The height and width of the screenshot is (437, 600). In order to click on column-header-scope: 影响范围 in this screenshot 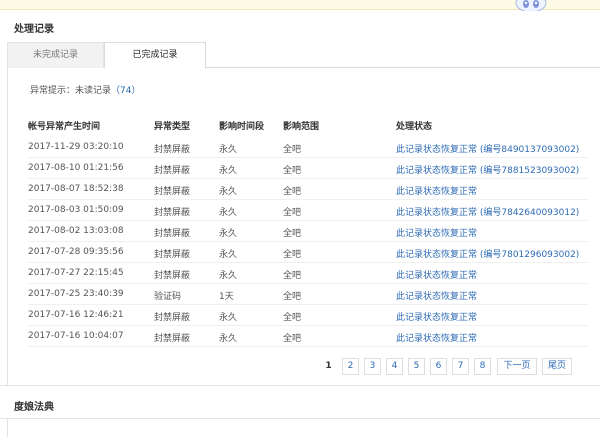, I will do `click(301, 127)`.